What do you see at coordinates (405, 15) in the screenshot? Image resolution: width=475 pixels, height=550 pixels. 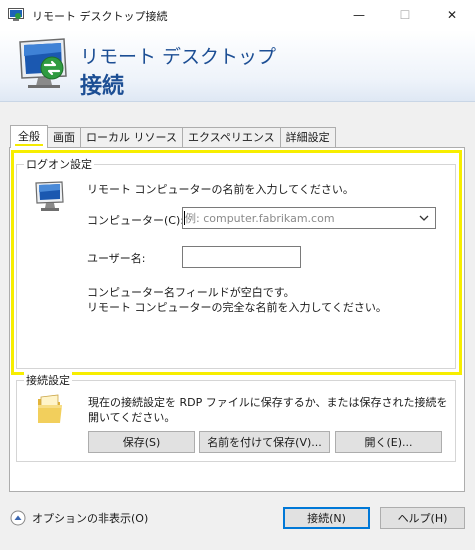 I see `maximize-button: ☐` at bounding box center [405, 15].